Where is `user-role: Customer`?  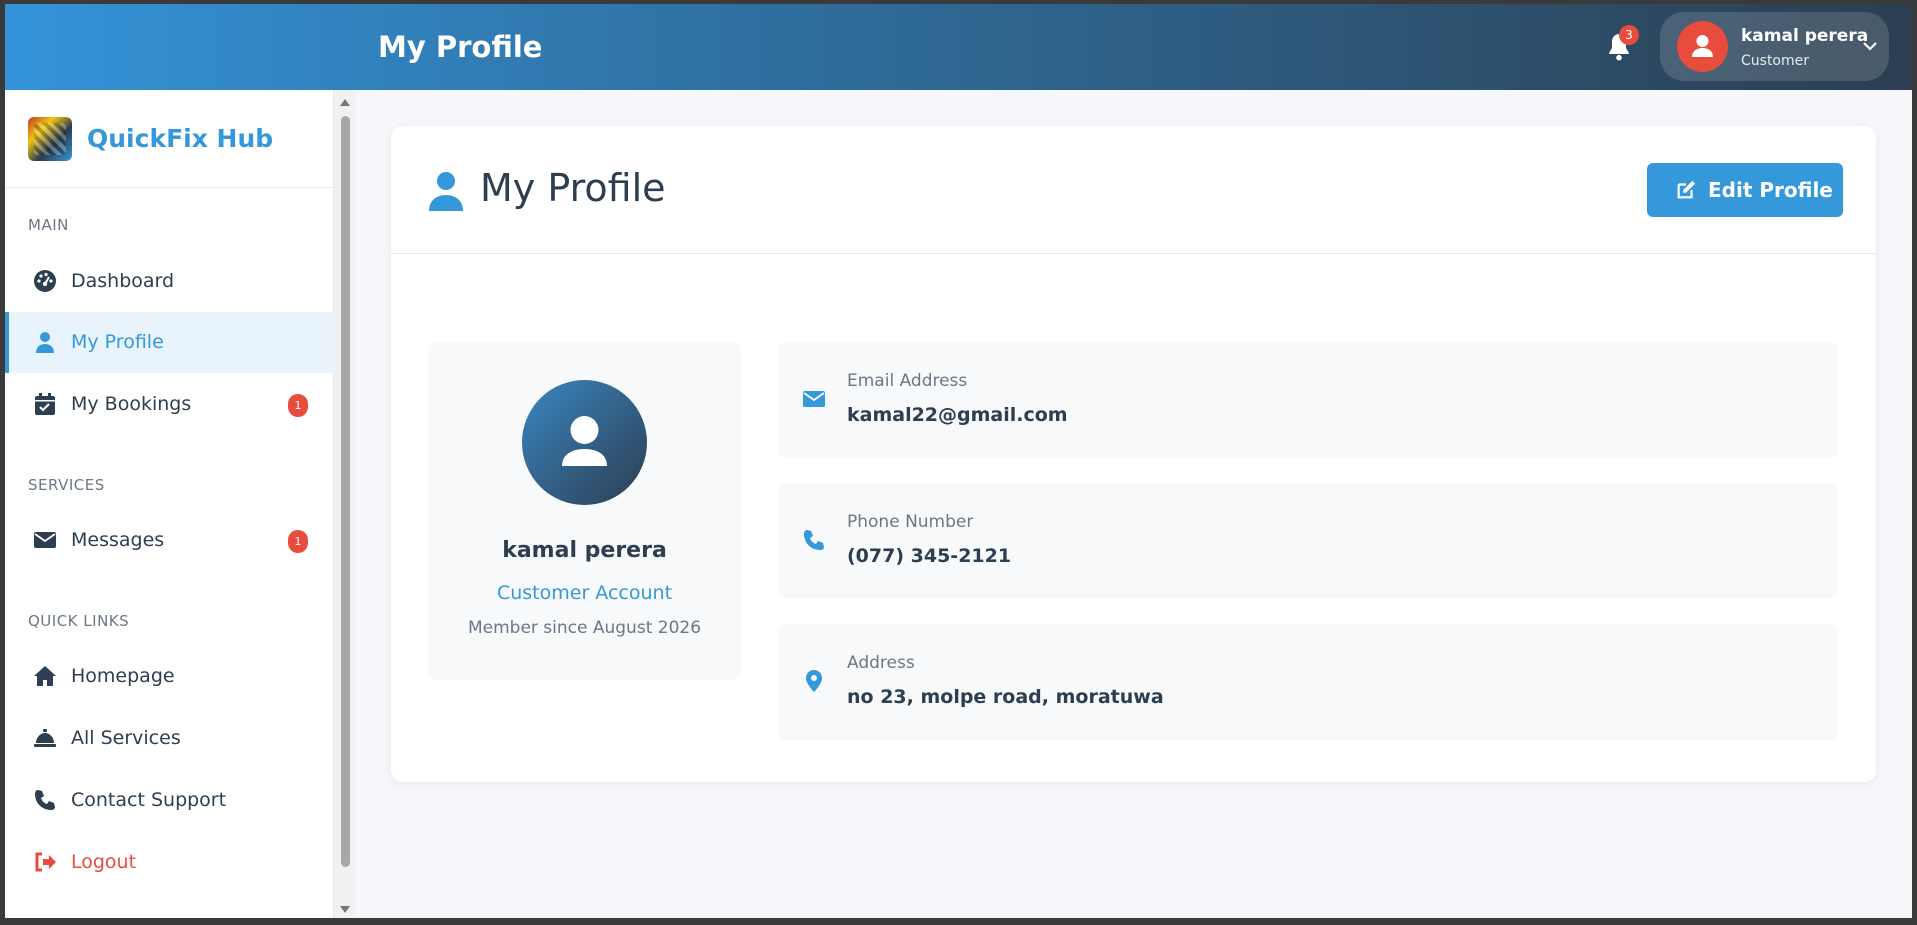
user-role: Customer is located at coordinates (1775, 61).